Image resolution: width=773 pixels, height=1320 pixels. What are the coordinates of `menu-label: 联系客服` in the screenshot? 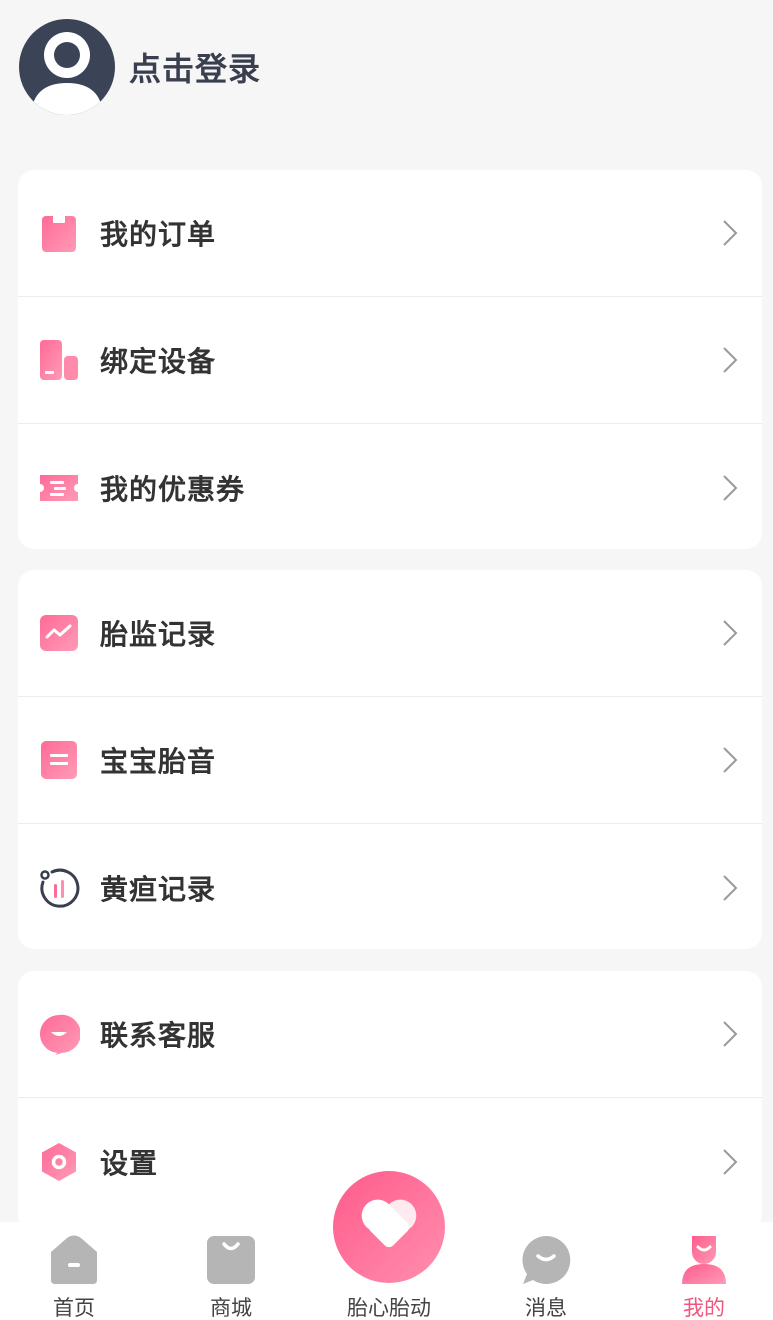 It's located at (158, 1035).